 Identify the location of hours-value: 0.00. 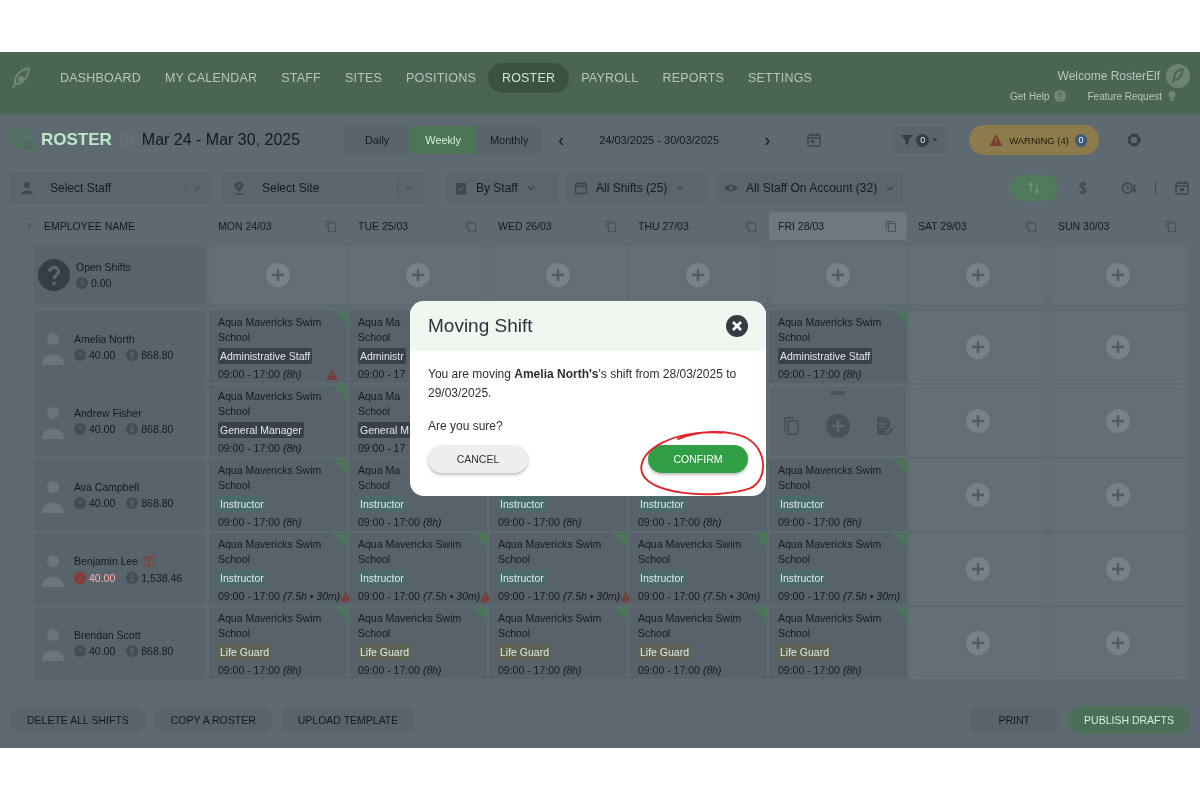
(101, 283).